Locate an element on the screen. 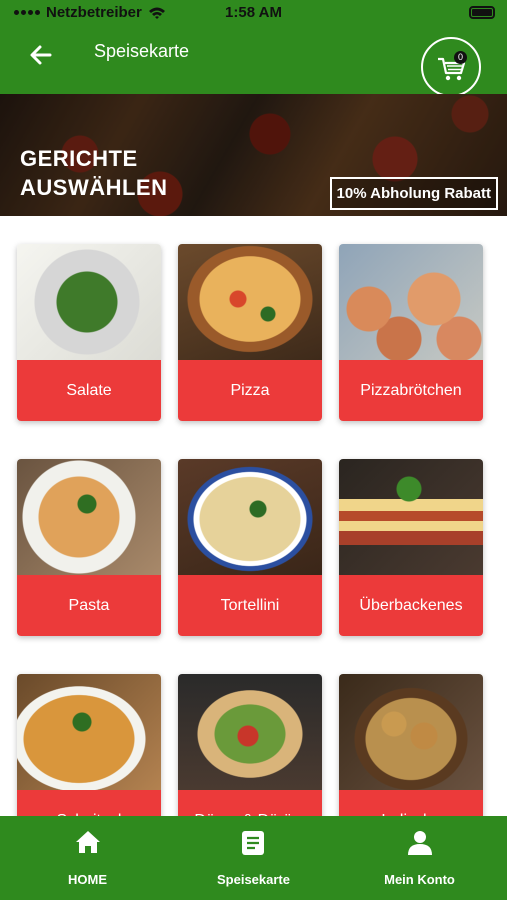  back-button is located at coordinates (41, 55).